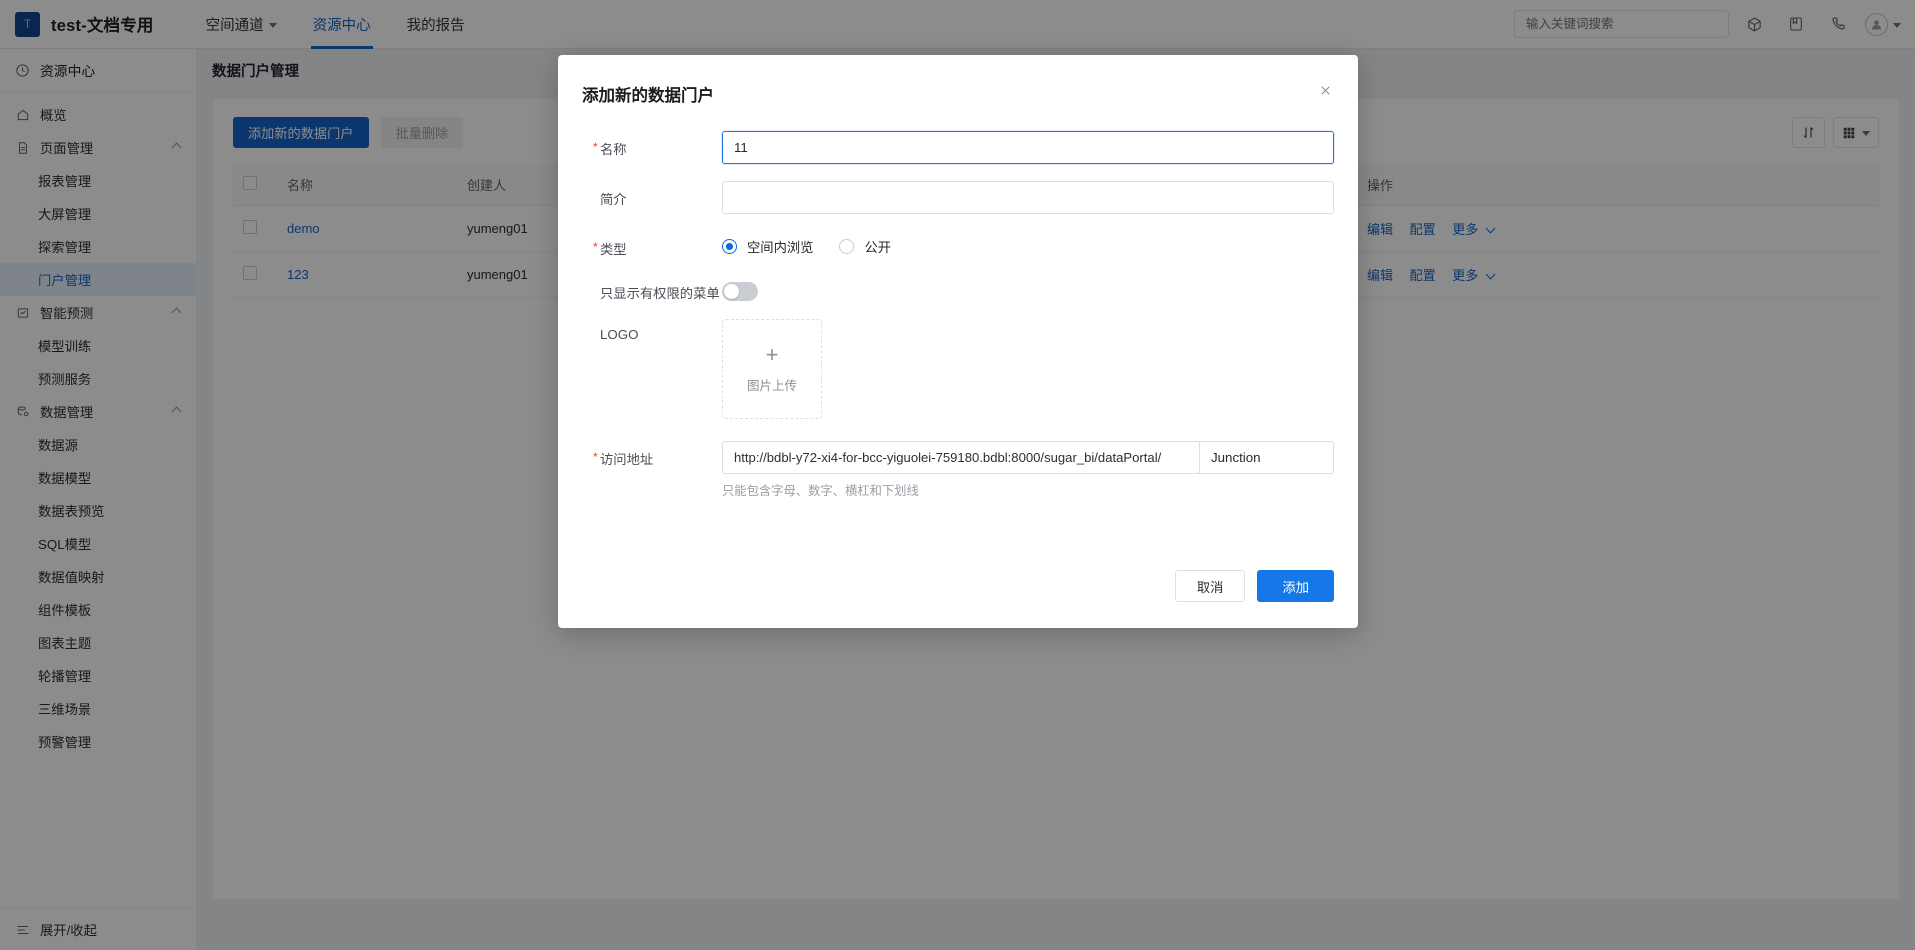  I want to click on radio-space-browse, so click(729, 246).